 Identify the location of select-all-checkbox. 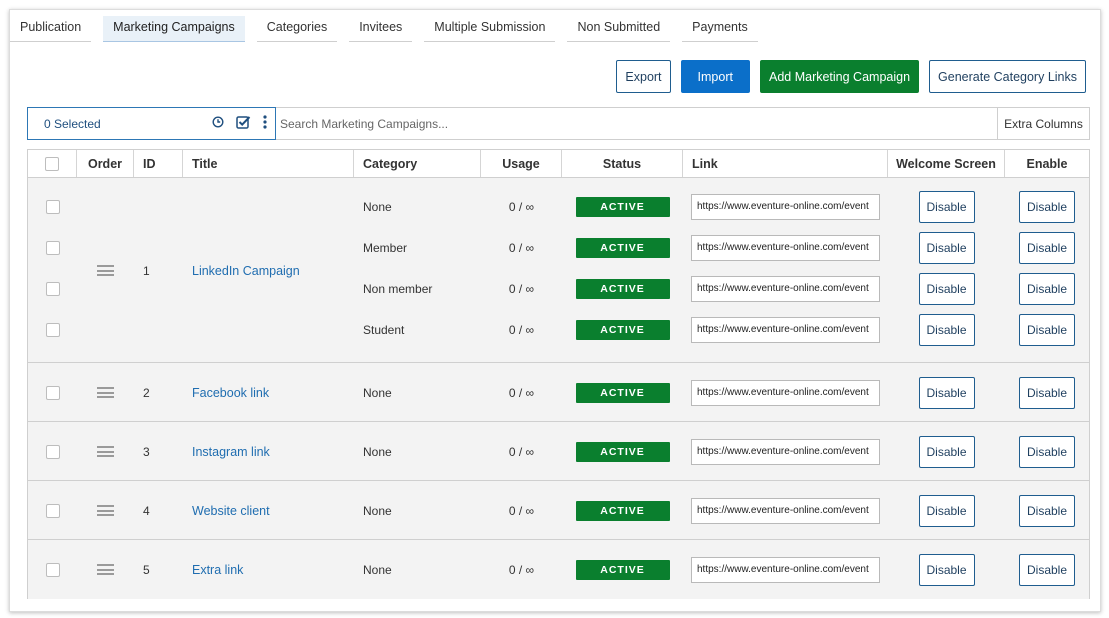
(52, 163).